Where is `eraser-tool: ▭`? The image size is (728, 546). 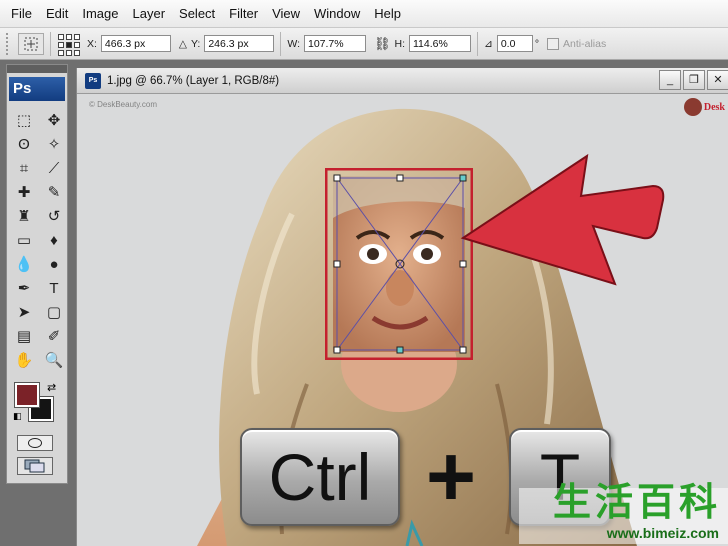
eraser-tool: ▭ is located at coordinates (24, 240).